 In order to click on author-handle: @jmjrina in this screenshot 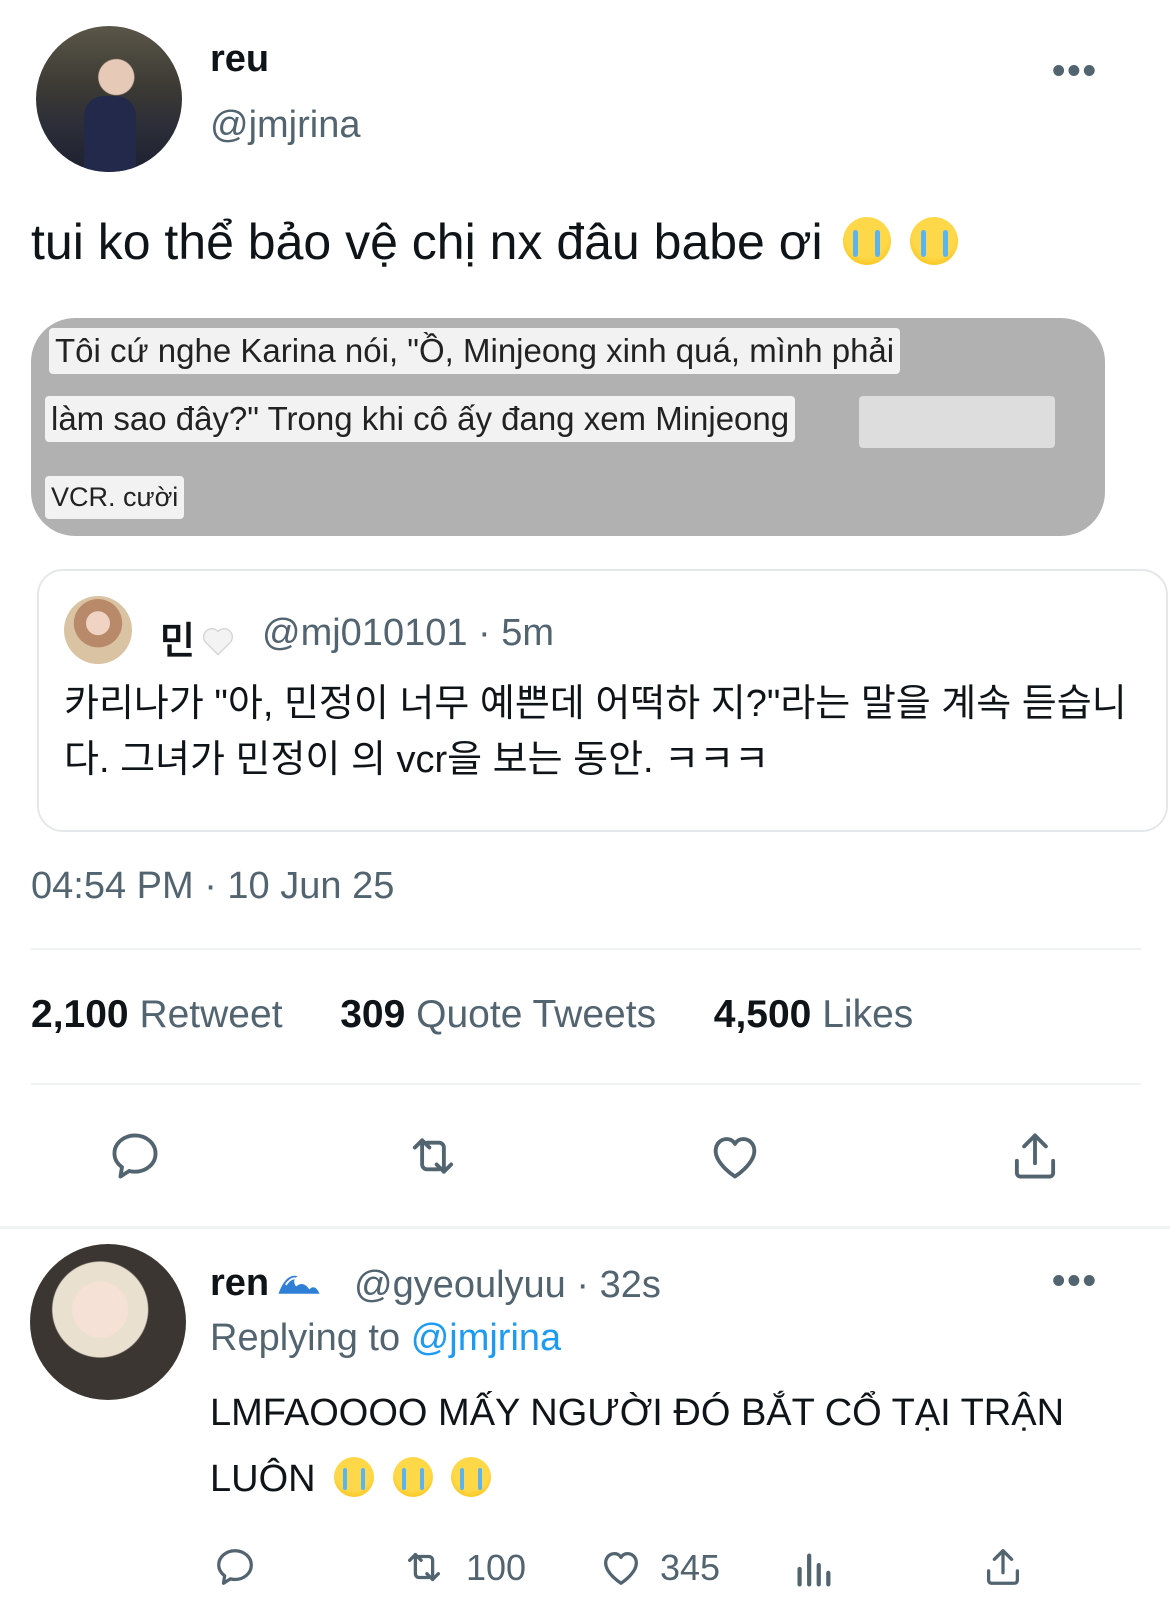, I will do `click(285, 125)`.